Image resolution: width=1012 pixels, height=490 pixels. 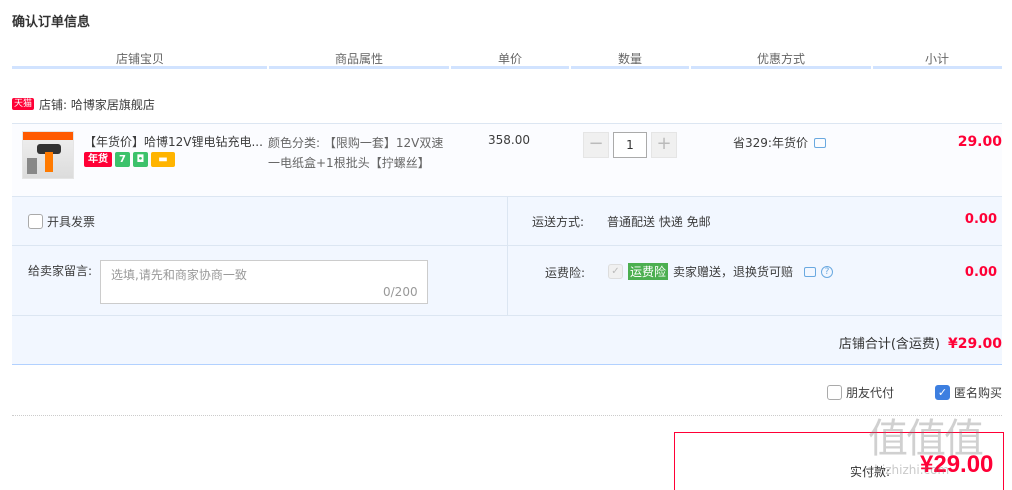 I want to click on quantity-plus-button: +, so click(x=664, y=145).